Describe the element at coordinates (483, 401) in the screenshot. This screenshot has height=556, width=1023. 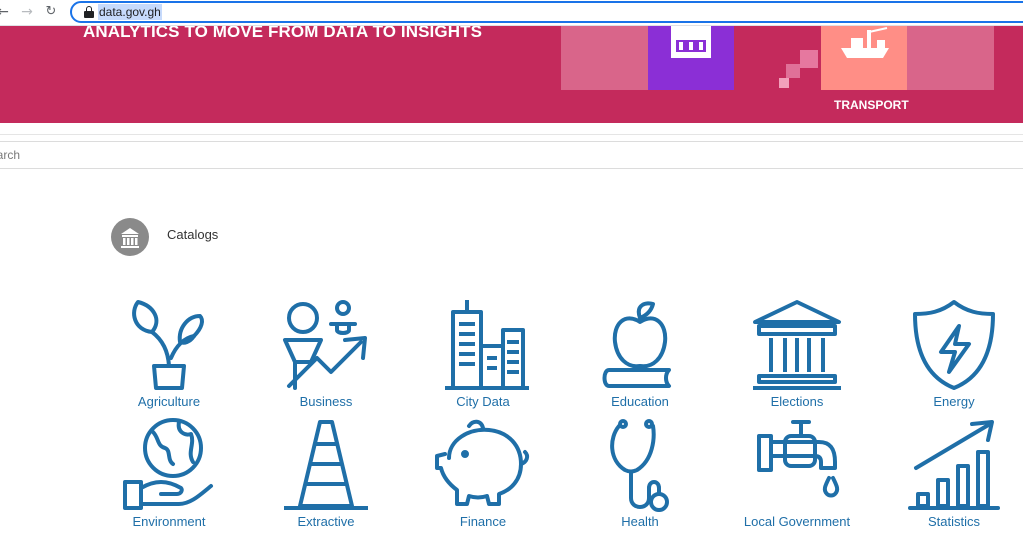
I see `category-label: City Data` at that location.